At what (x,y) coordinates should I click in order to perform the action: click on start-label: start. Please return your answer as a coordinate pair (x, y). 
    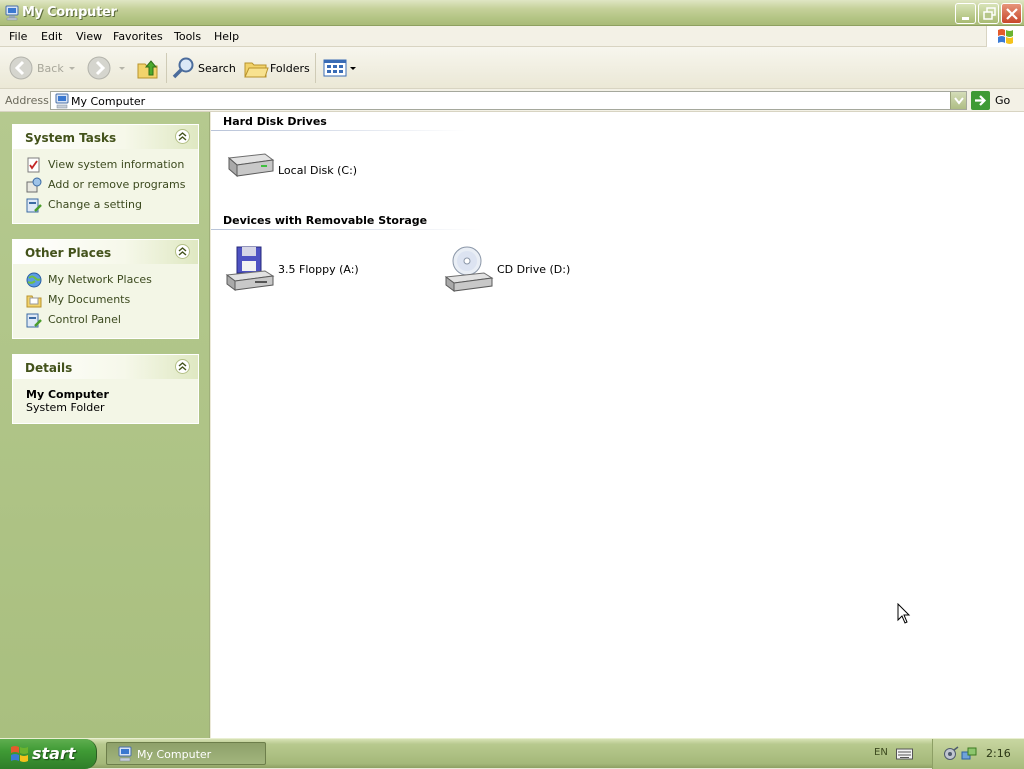
    Looking at the image, I should click on (54, 753).